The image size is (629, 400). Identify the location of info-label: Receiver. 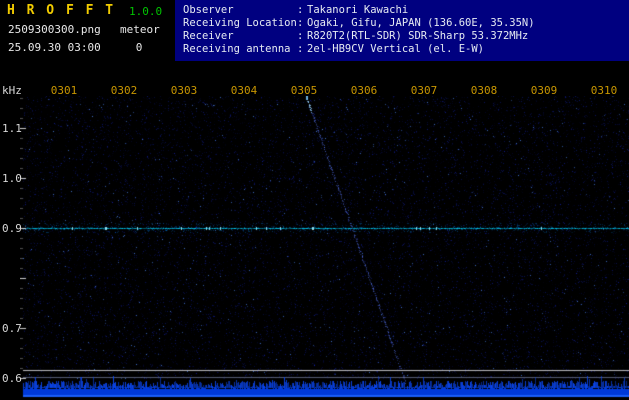
(208, 36).